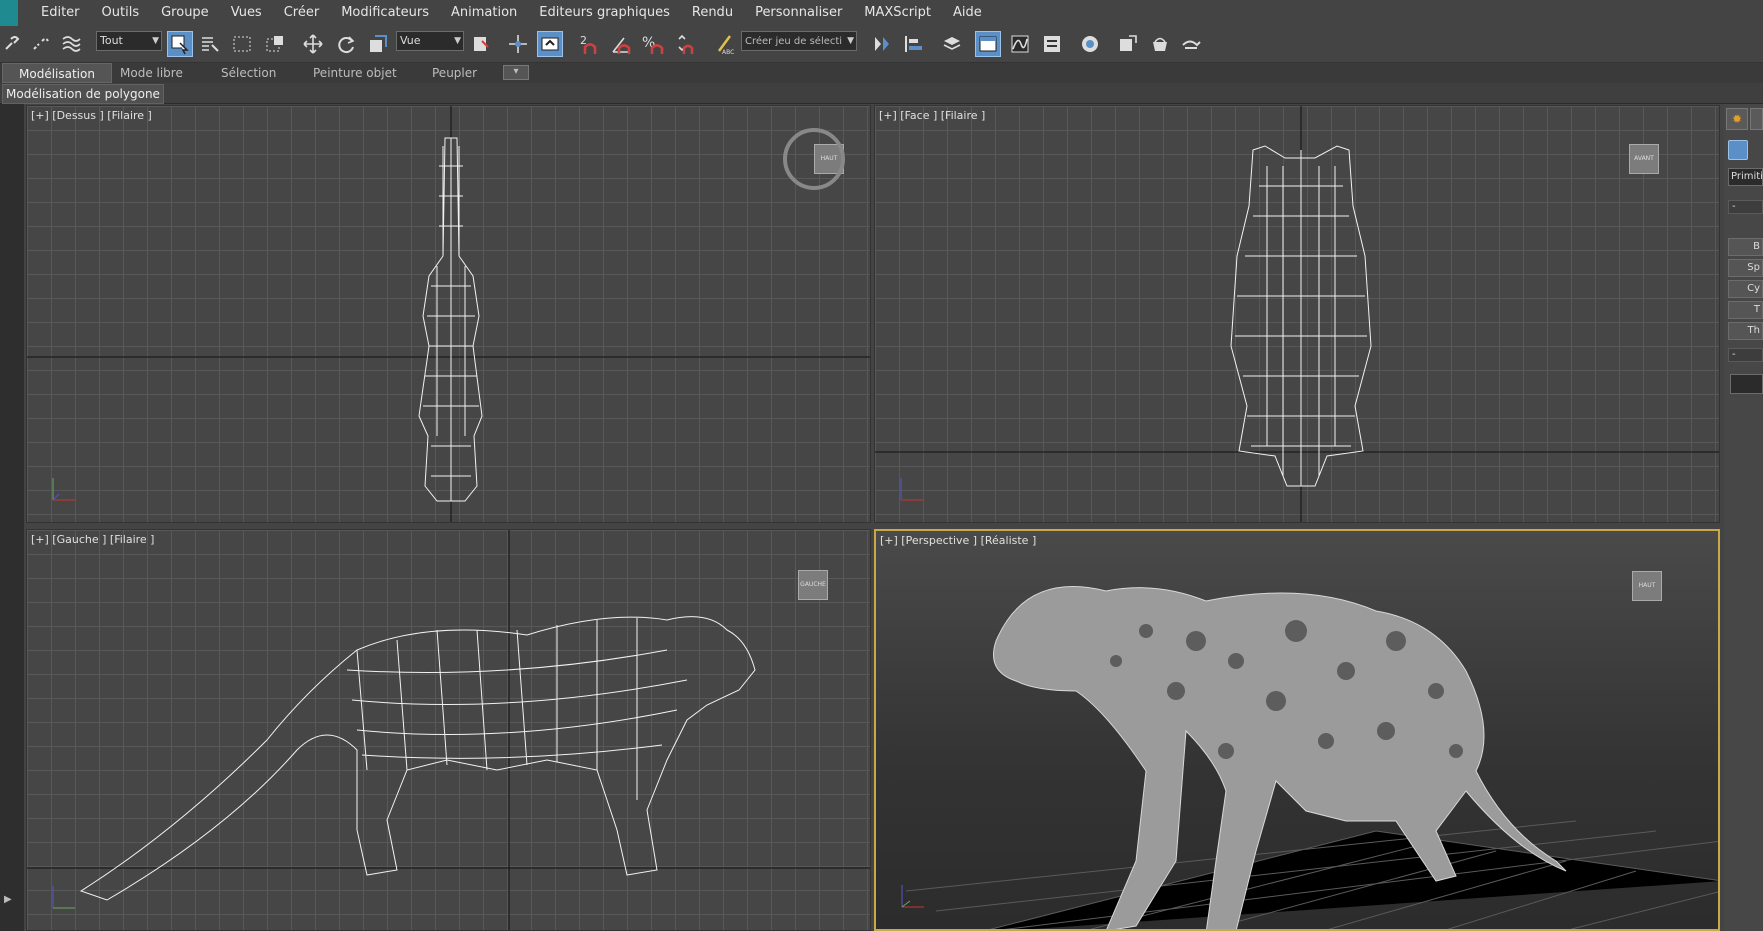 Image resolution: width=1763 pixels, height=931 pixels. Describe the element at coordinates (550, 44) in the screenshot. I see `keyboard-shortcut-override-icon` at that location.